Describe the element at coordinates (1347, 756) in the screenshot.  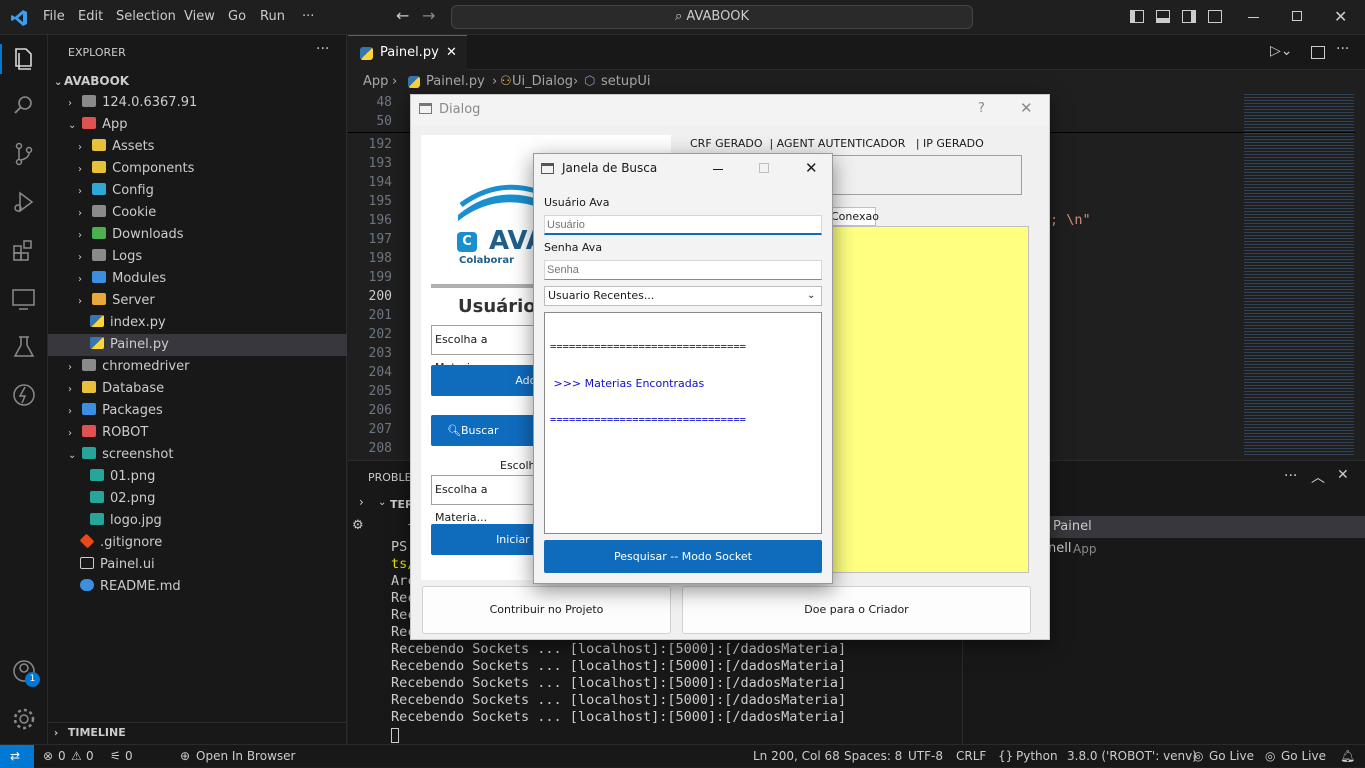
I see `notifications-bell-icon: 🔔︎` at that location.